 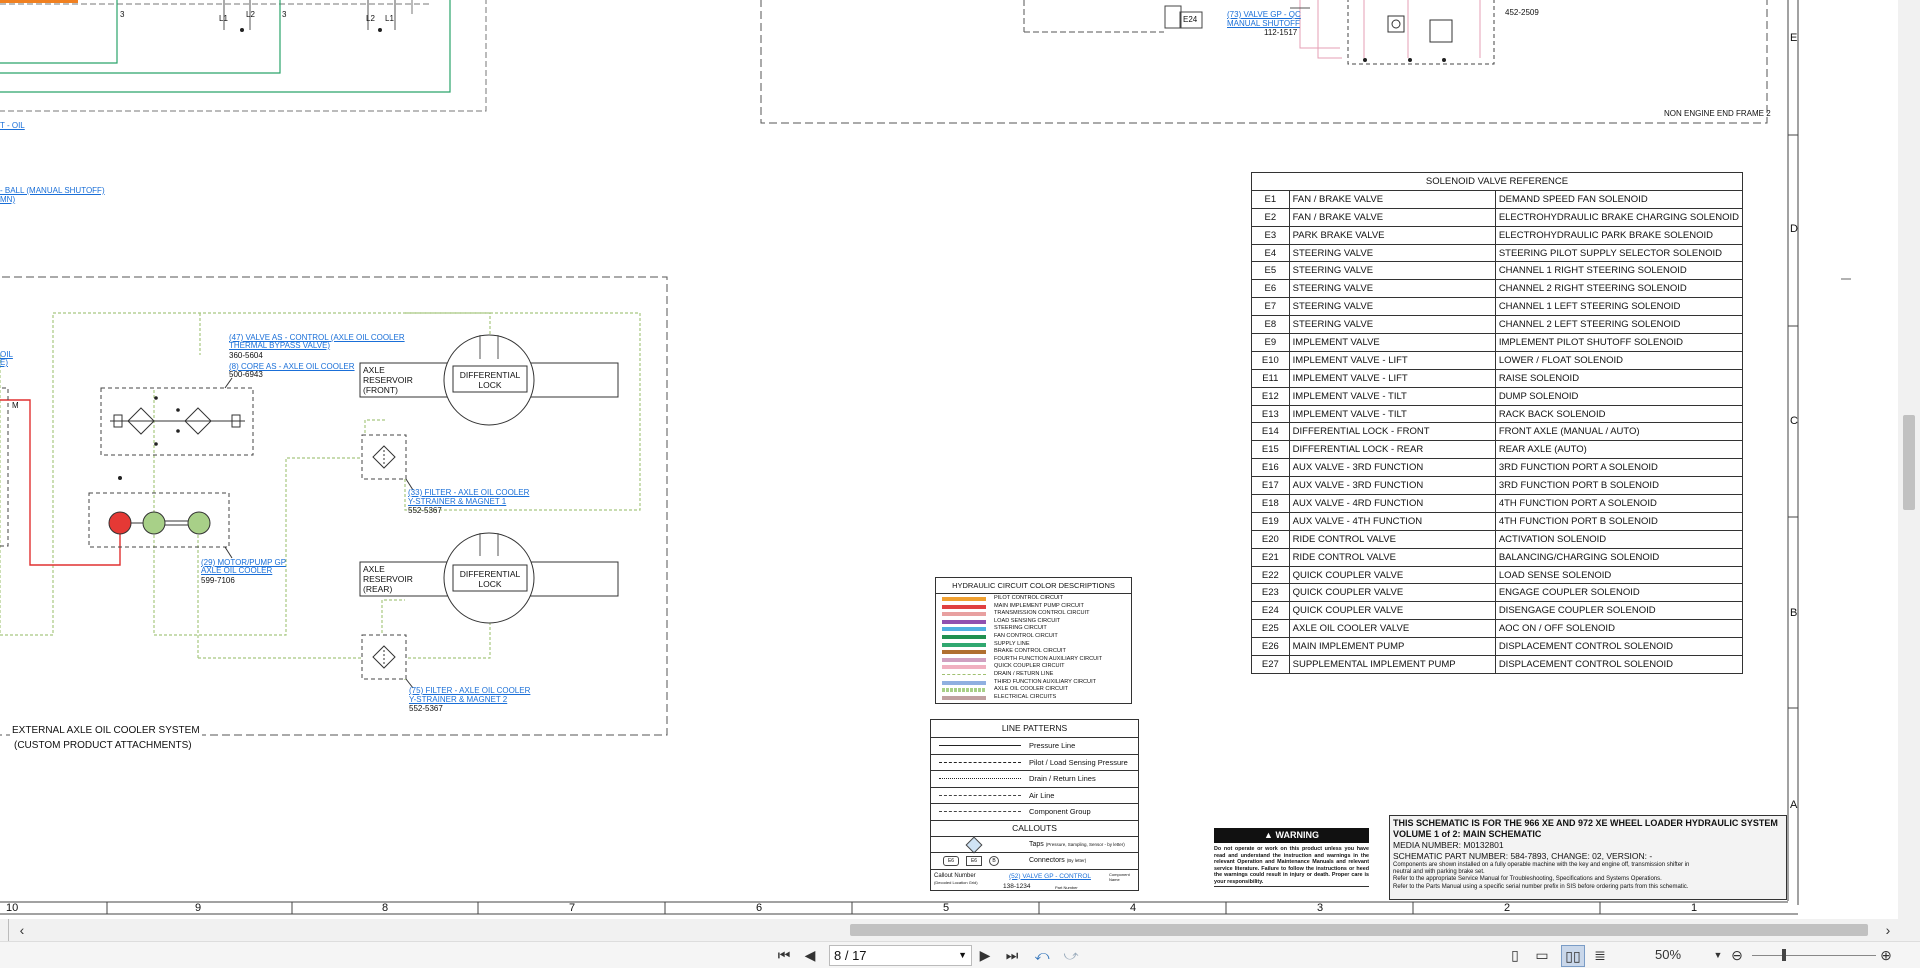 I want to click on zoom-out-icon: ⊖, so click(x=1737, y=955).